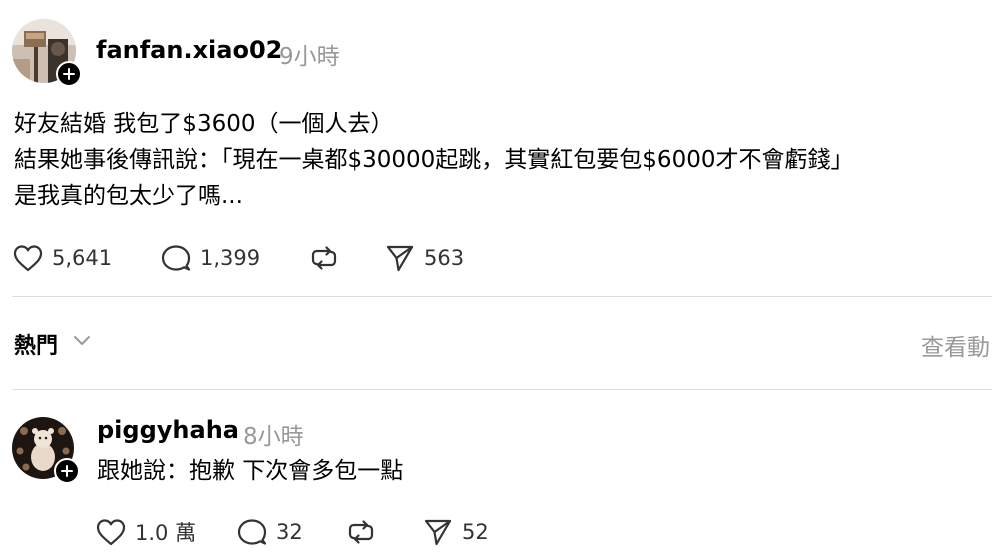 This screenshot has width=992, height=558. I want to click on reply-time: 8小時, so click(273, 434).